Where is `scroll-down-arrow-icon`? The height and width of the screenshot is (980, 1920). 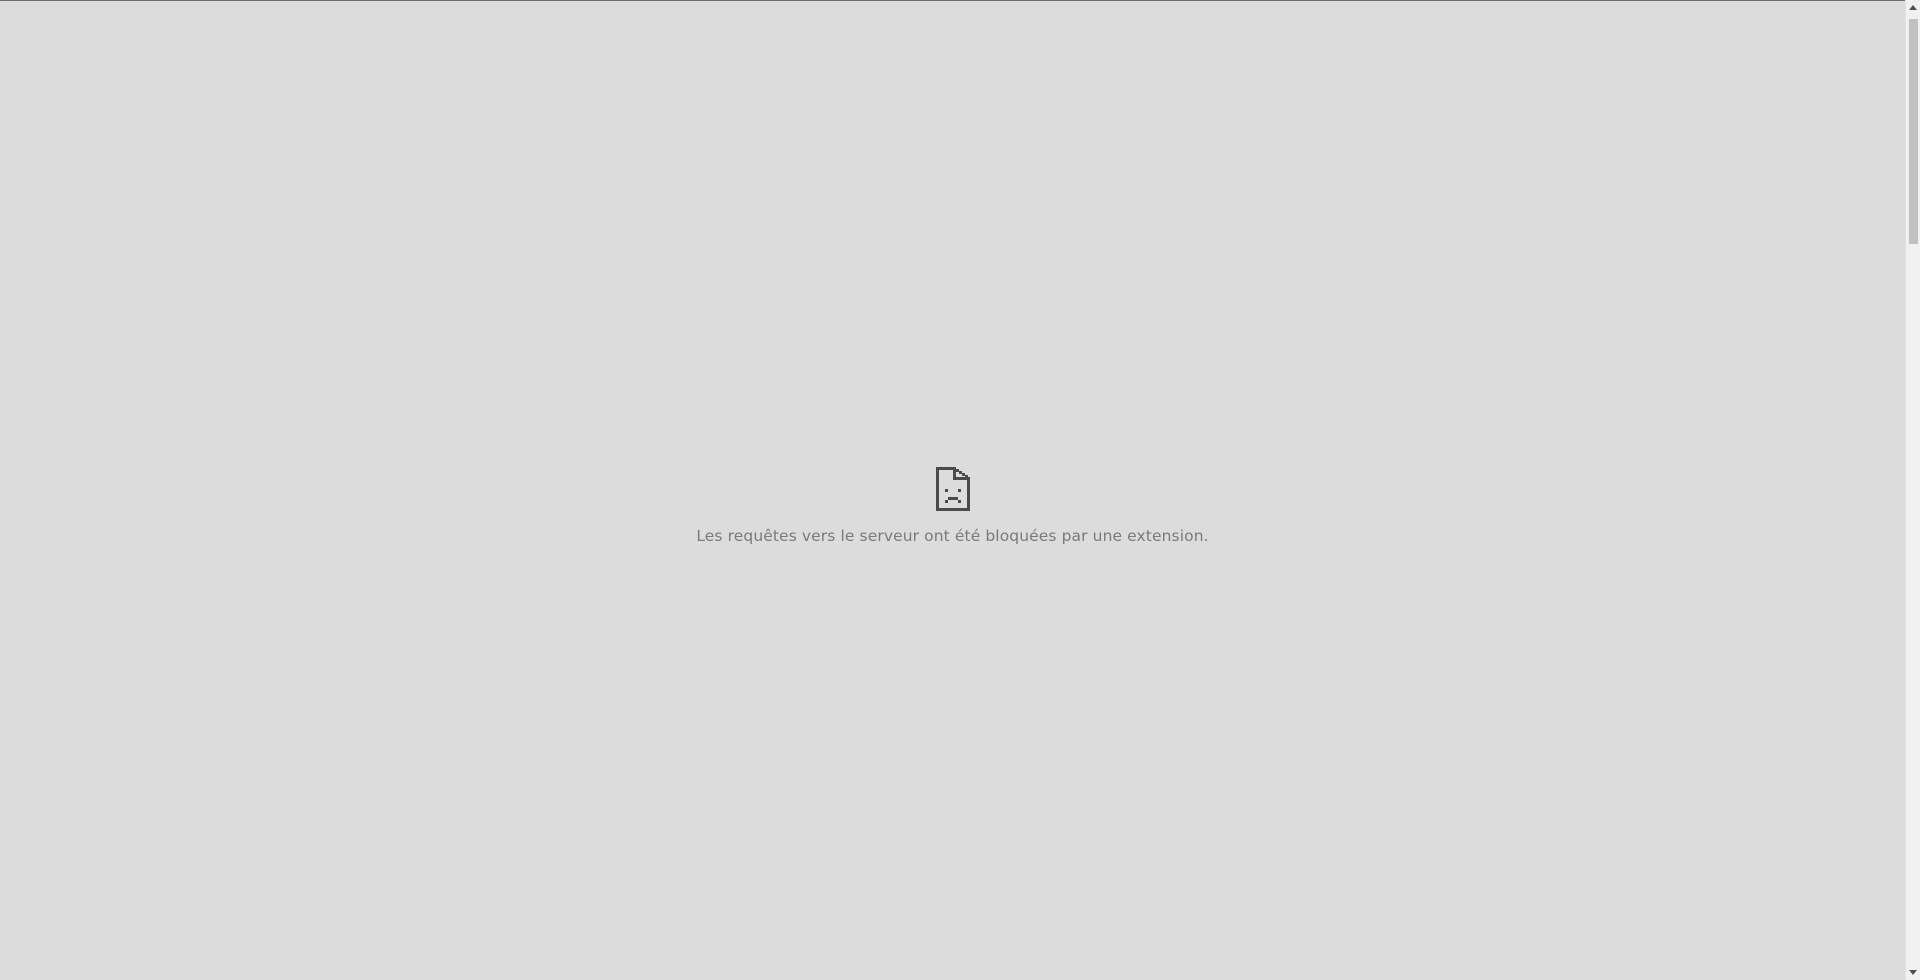 scroll-down-arrow-icon is located at coordinates (1913, 972).